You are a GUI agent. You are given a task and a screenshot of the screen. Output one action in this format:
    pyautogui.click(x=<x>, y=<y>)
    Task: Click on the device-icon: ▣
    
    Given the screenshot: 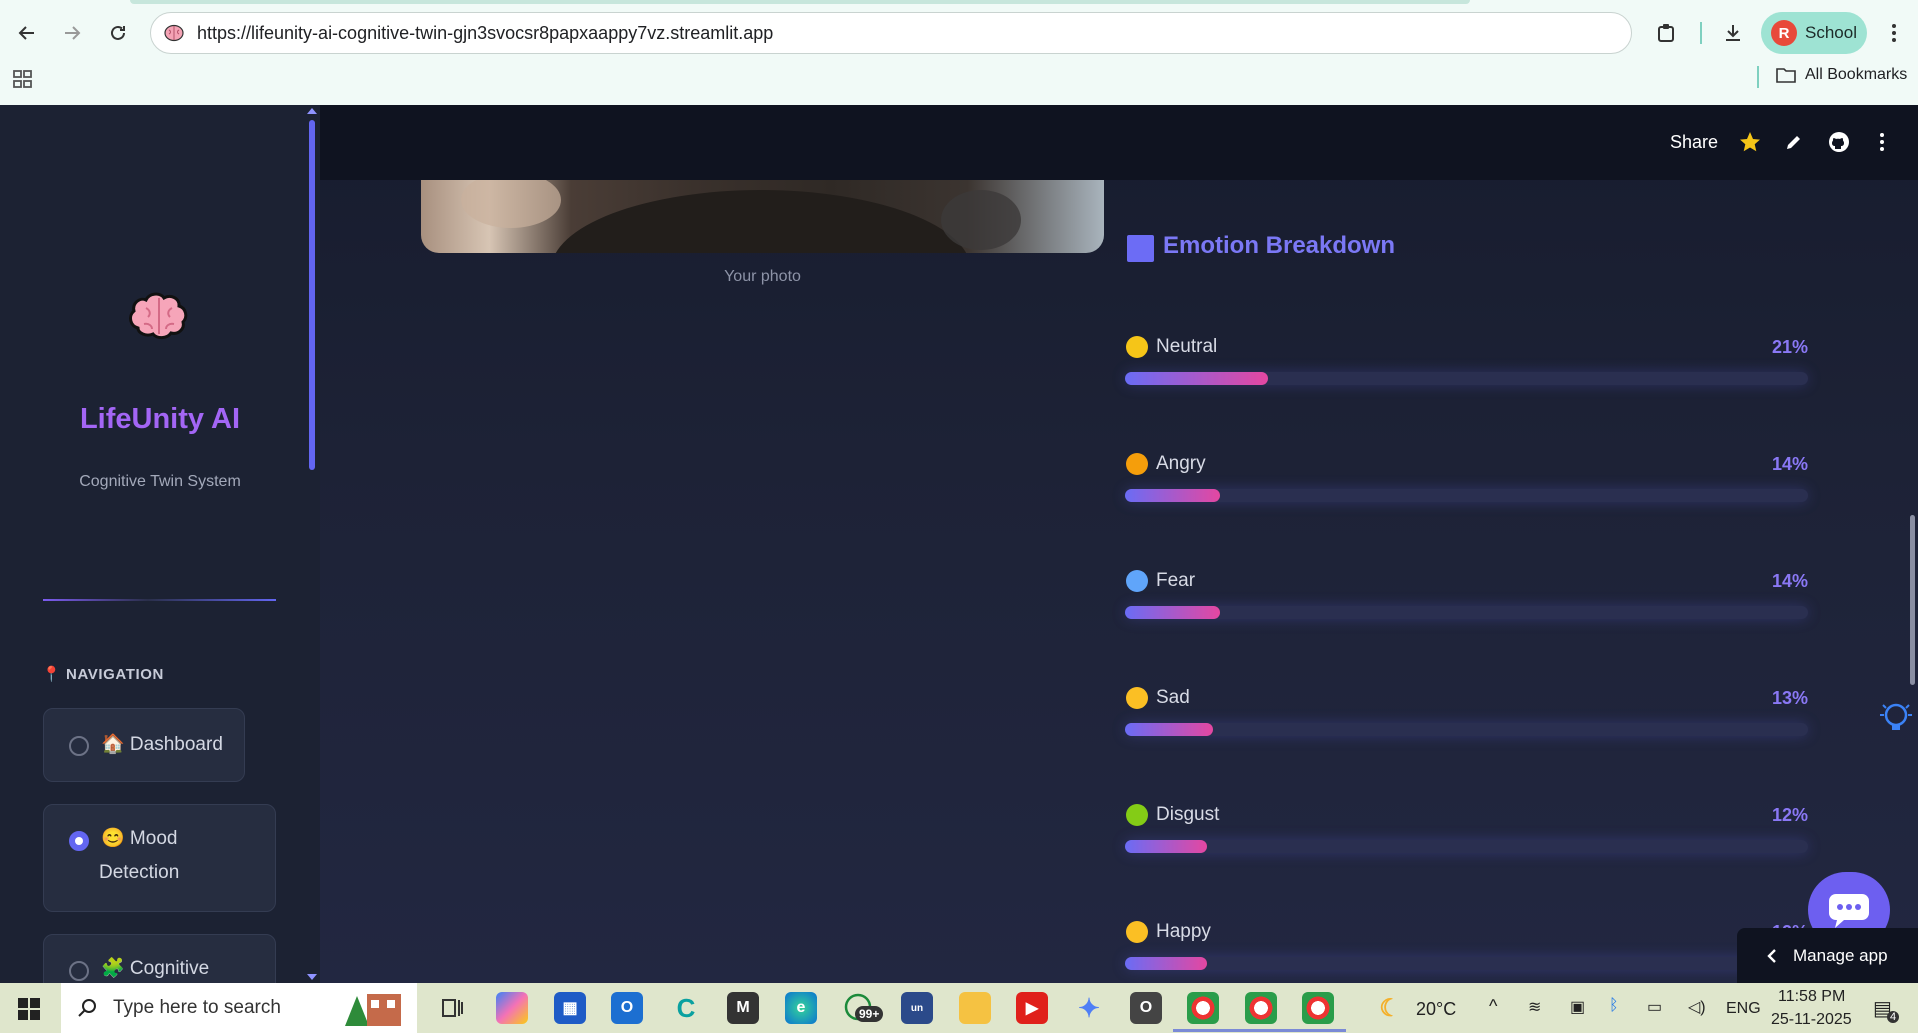 What is the action you would take?
    pyautogui.click(x=1577, y=1007)
    